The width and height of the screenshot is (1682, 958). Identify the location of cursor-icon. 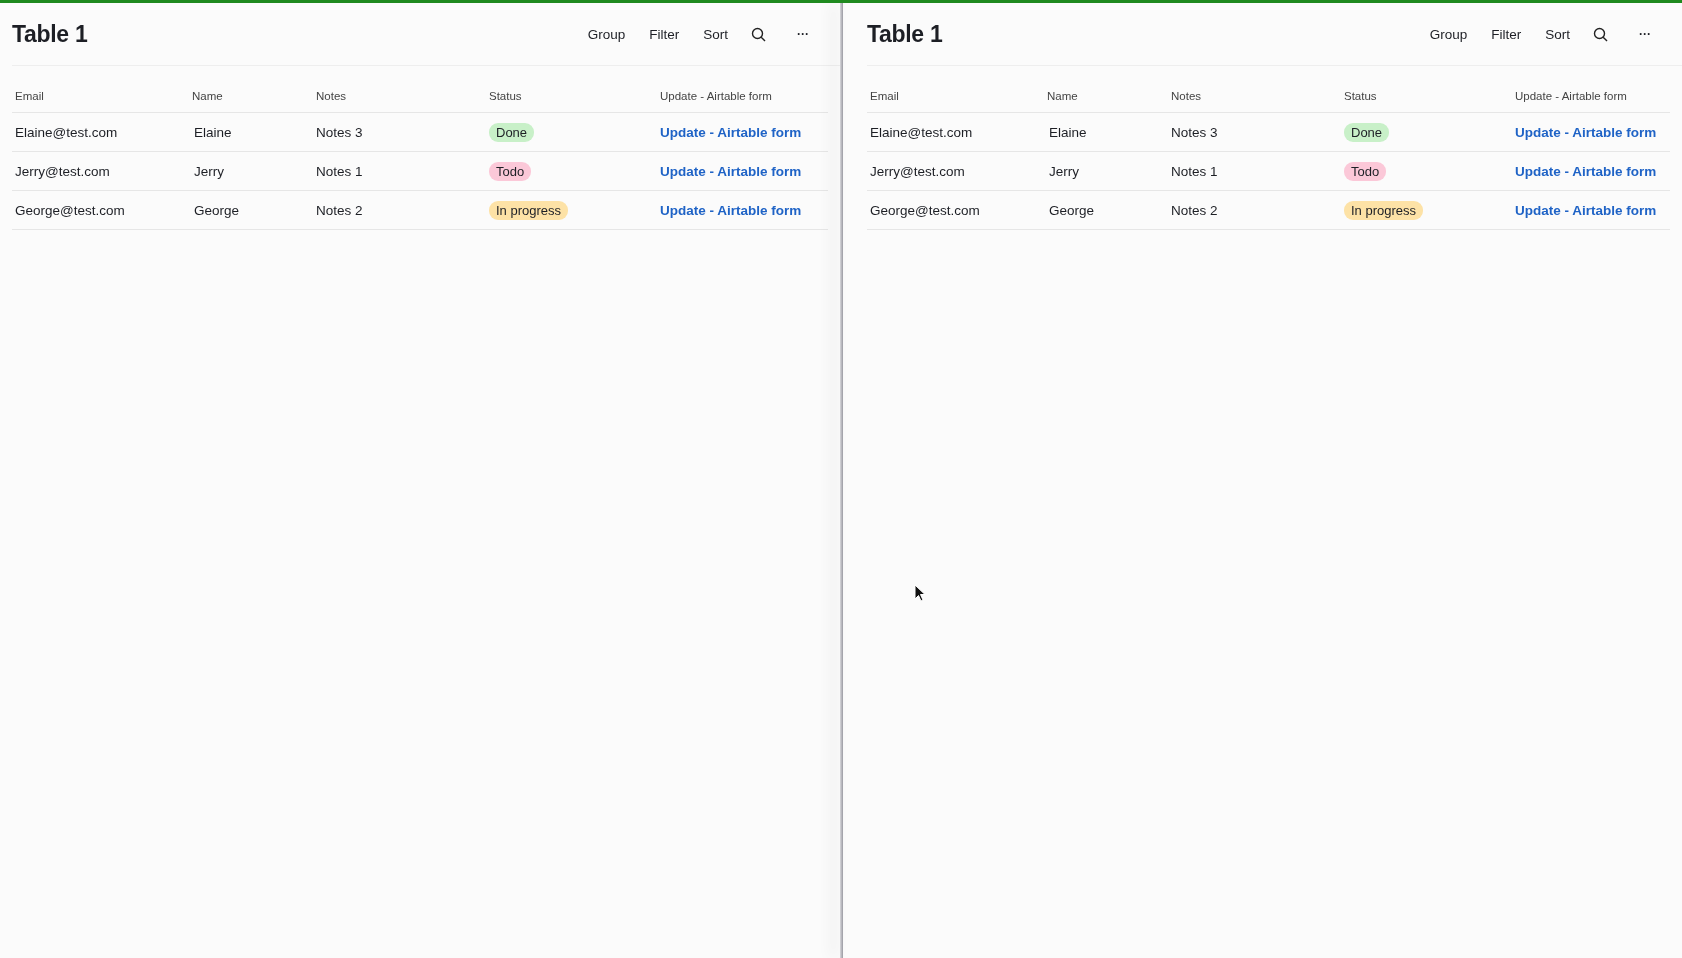
(920, 593).